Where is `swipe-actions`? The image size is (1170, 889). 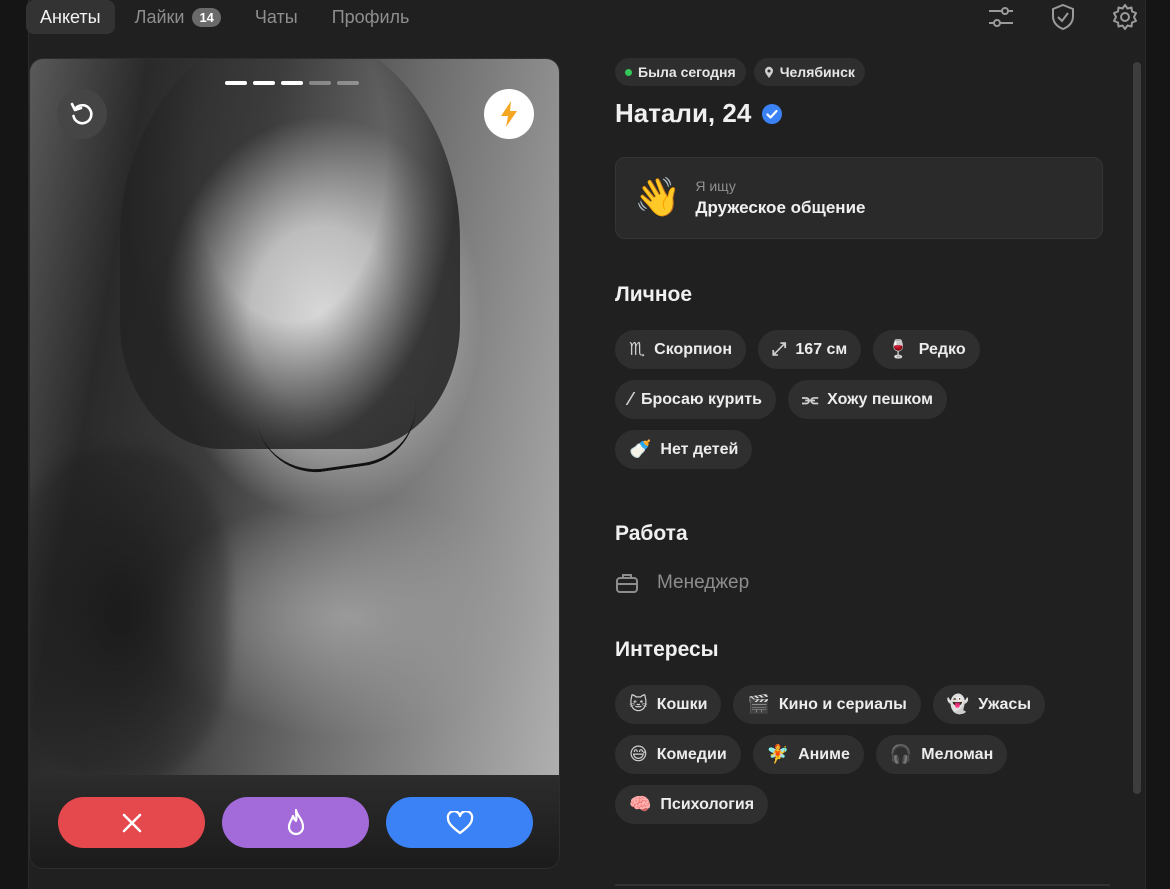
swipe-actions is located at coordinates (294, 821).